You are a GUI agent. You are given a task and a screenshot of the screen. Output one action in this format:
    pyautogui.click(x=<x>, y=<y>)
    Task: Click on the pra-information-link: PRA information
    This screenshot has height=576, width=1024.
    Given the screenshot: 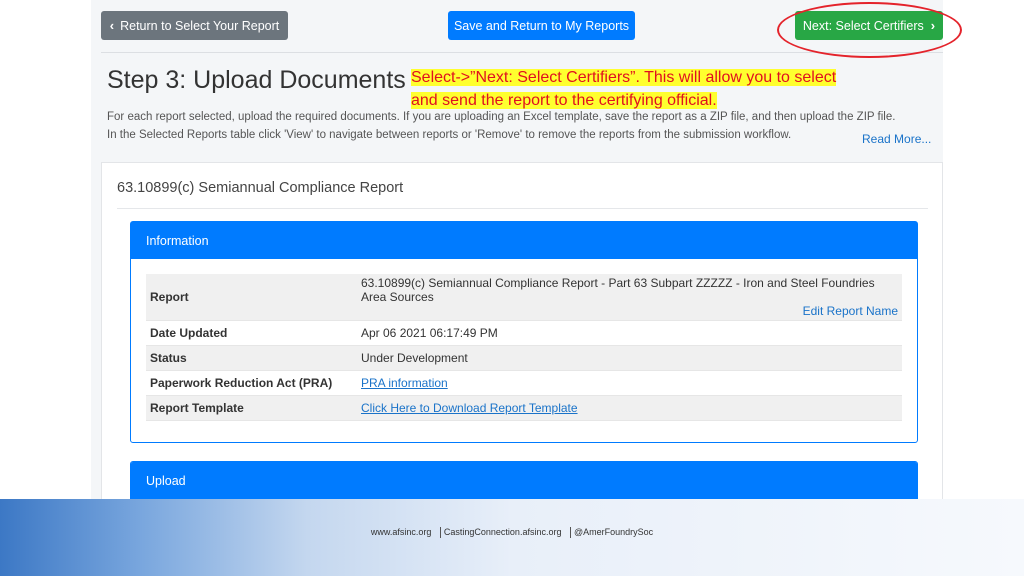 What is the action you would take?
    pyautogui.click(x=404, y=383)
    